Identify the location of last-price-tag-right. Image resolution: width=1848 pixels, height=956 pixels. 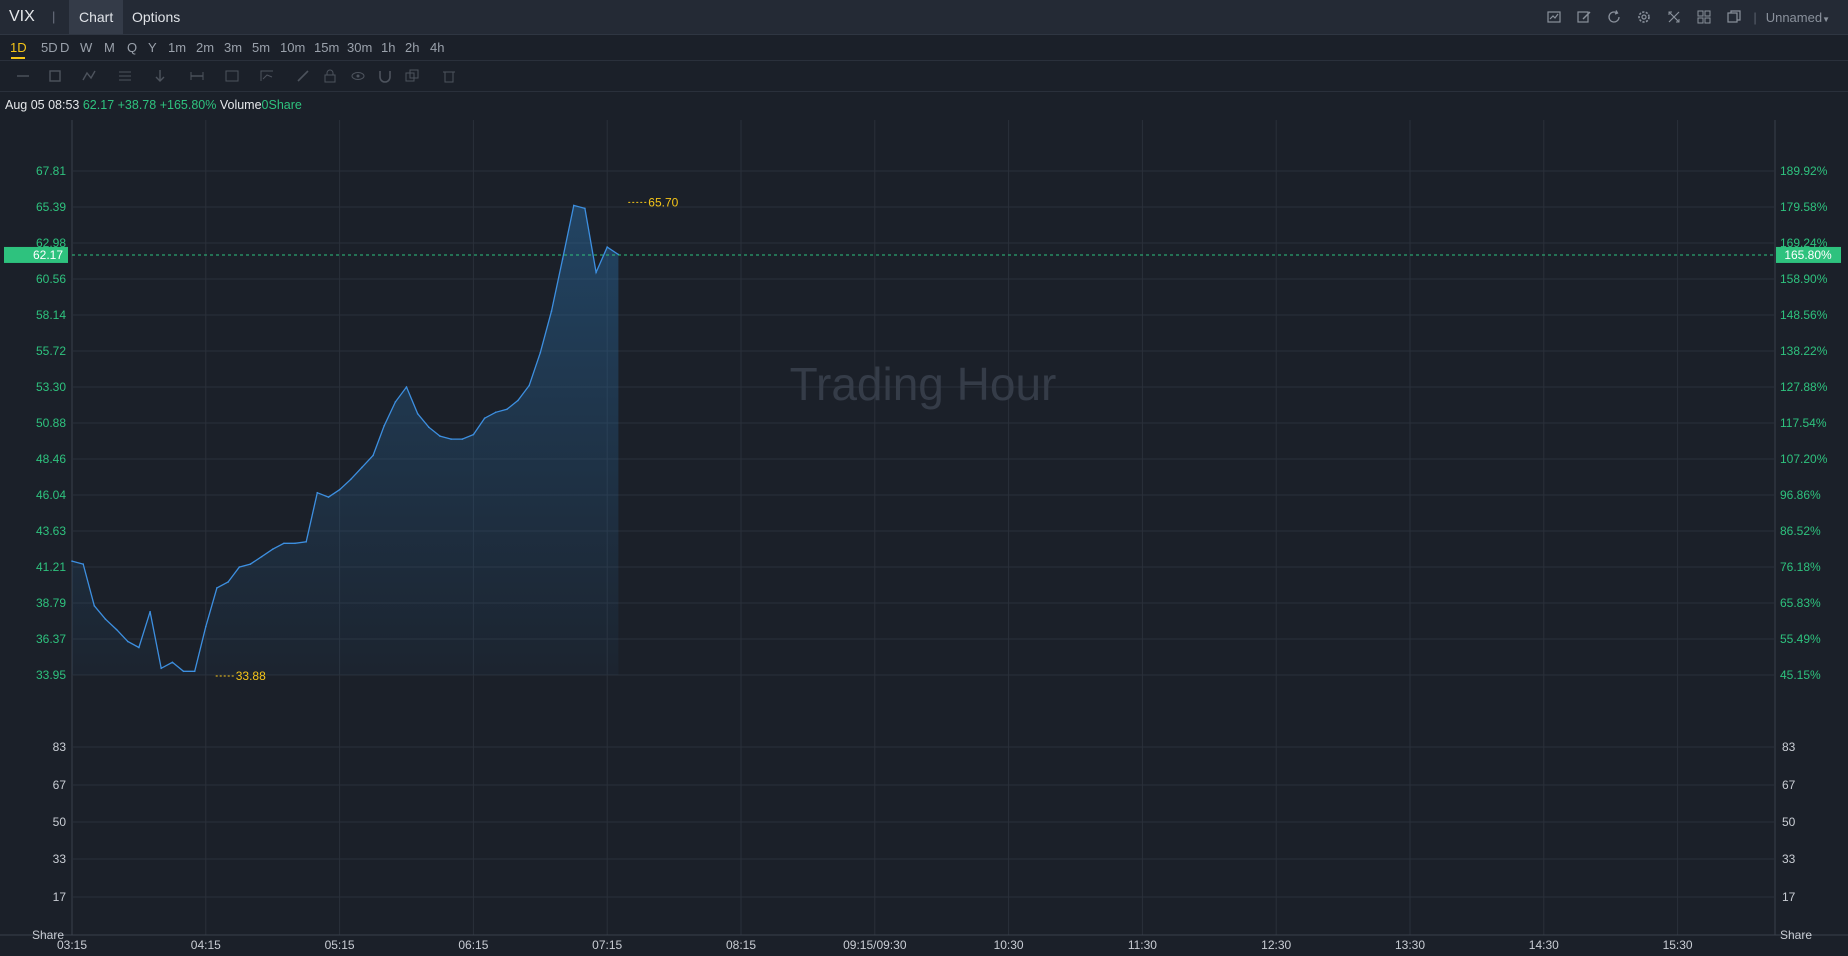
(1808, 254).